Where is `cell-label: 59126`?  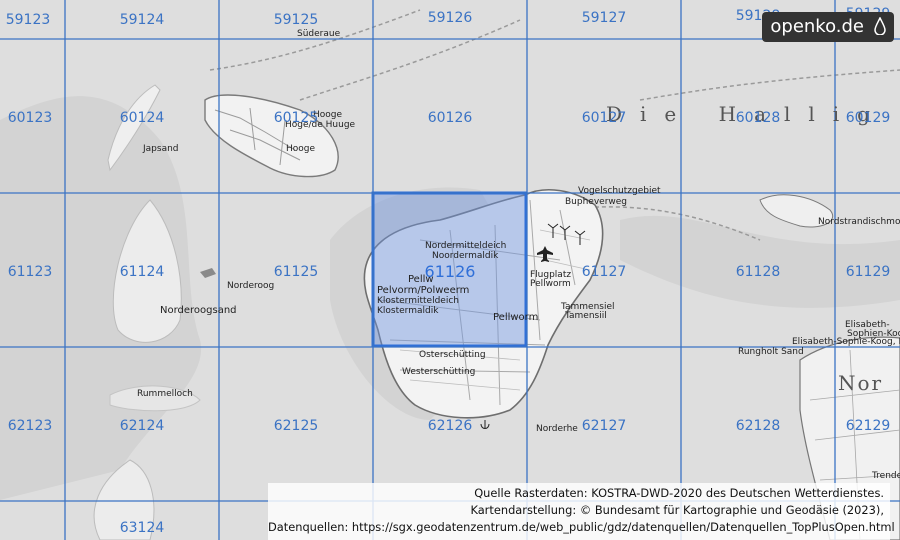 cell-label: 59126 is located at coordinates (450, 18).